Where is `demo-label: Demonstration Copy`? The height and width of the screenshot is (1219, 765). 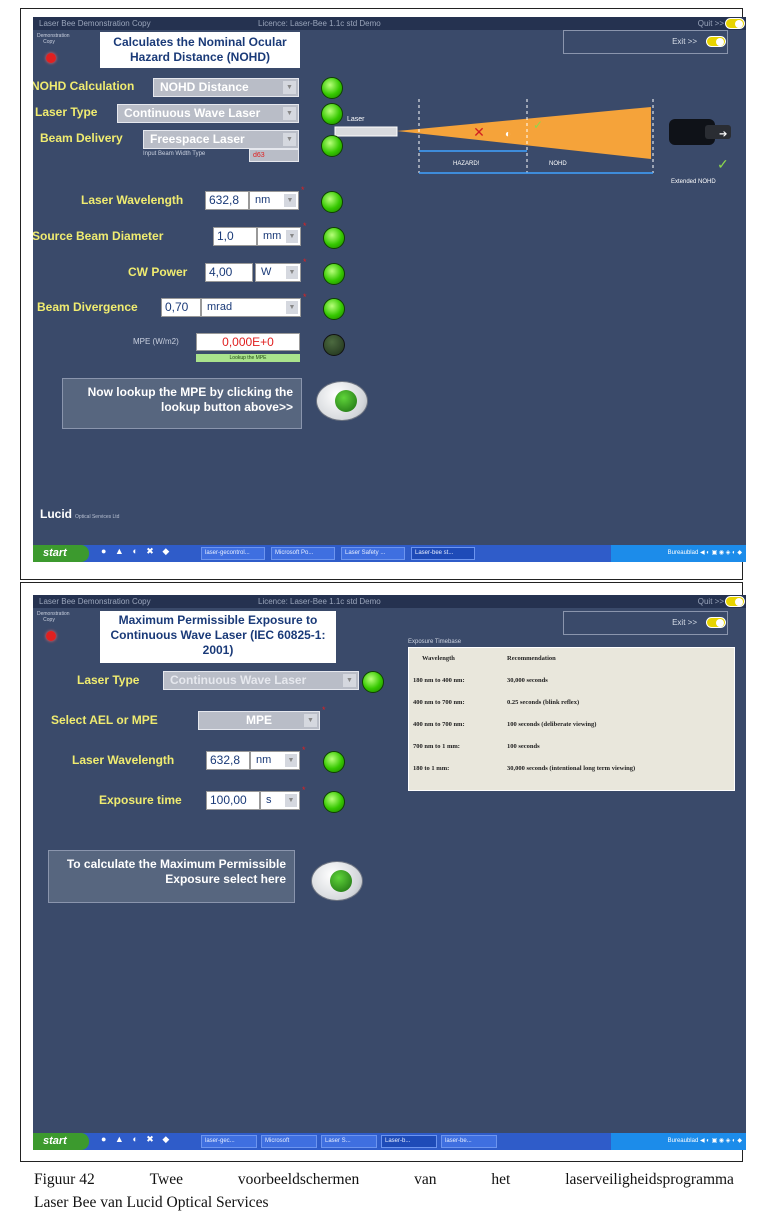
demo-label: Demonstration Copy is located at coordinates (53, 39).